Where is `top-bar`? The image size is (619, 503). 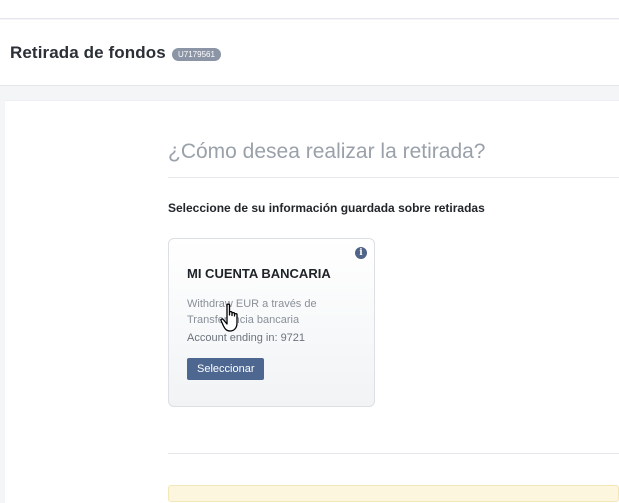 top-bar is located at coordinates (309, 9).